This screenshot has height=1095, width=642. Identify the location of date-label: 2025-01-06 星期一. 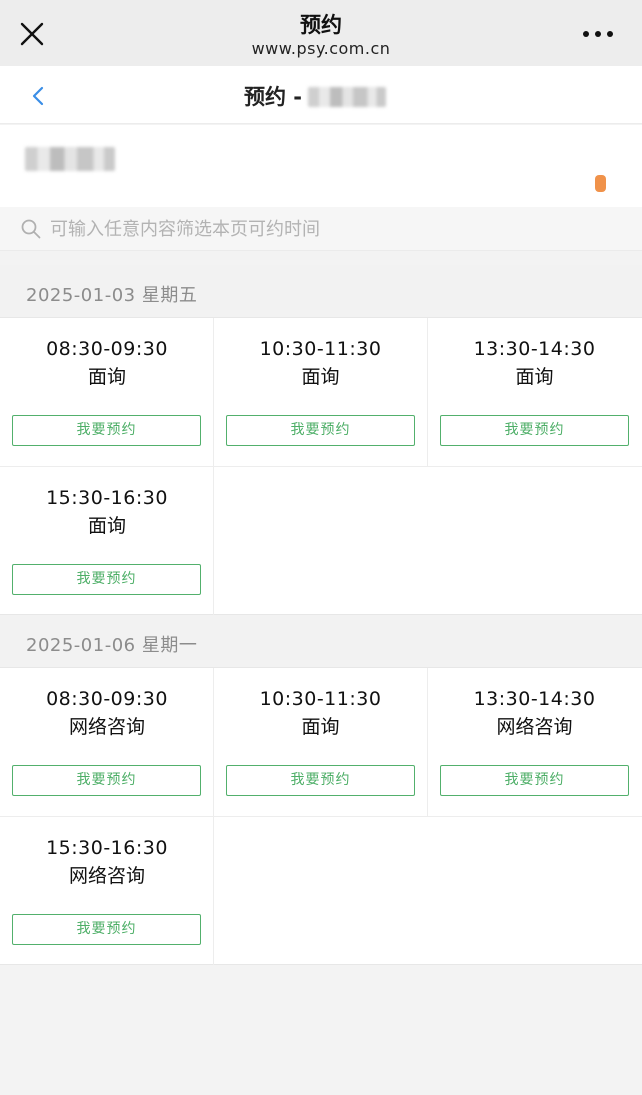
(112, 645).